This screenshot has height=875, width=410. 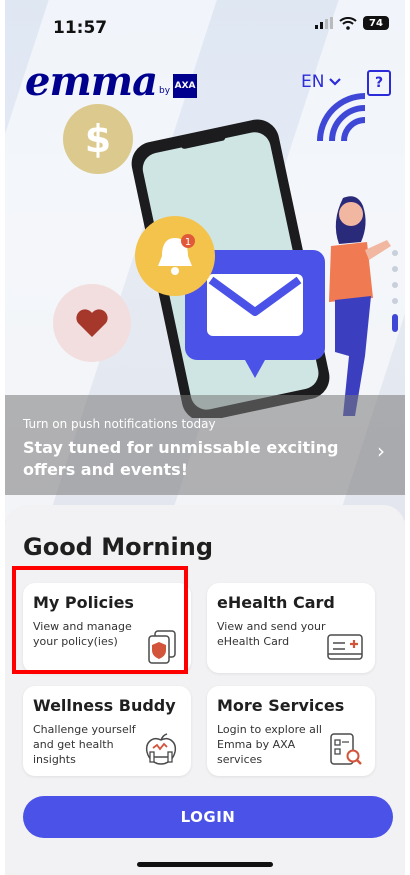 I want to click on greeting-heading: Good Morning, so click(x=118, y=547).